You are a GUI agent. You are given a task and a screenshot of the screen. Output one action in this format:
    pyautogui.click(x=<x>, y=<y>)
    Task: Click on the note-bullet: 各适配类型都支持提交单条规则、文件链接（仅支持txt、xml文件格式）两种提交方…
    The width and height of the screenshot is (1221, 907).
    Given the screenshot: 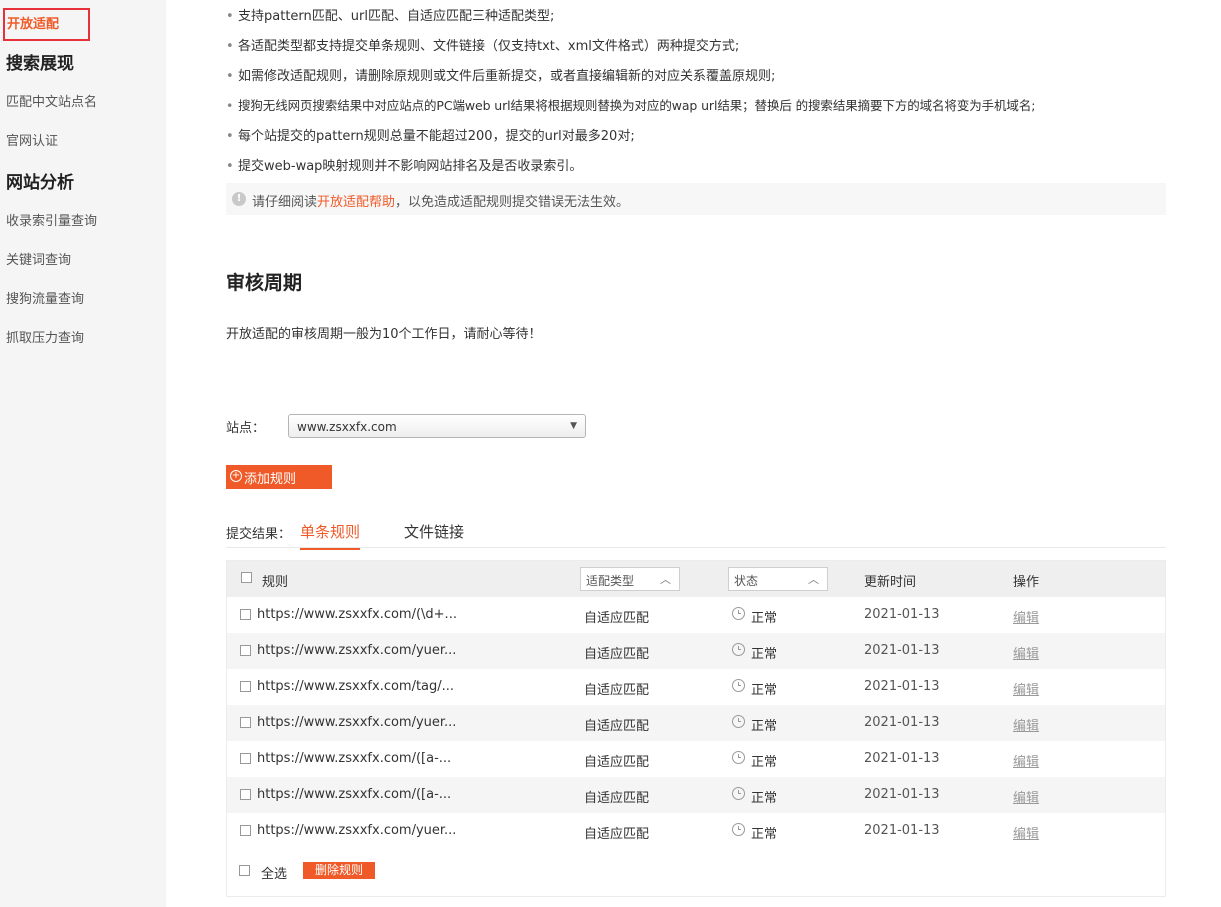 What is the action you would take?
    pyautogui.click(x=482, y=44)
    